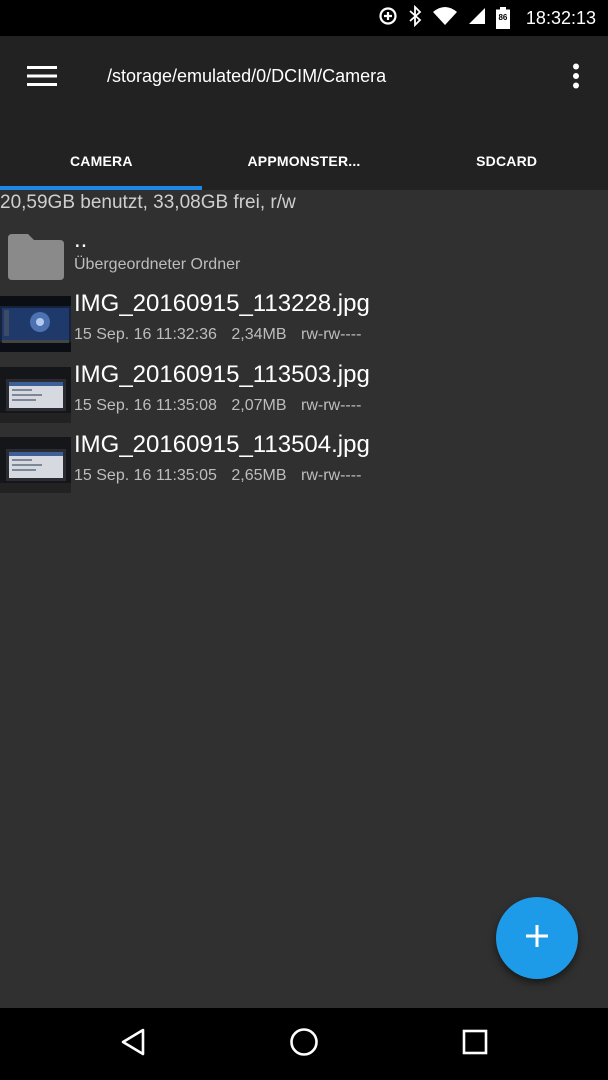  Describe the element at coordinates (247, 76) in the screenshot. I see `current-path: /storage/emulated/0/DCIM/Camera` at that location.